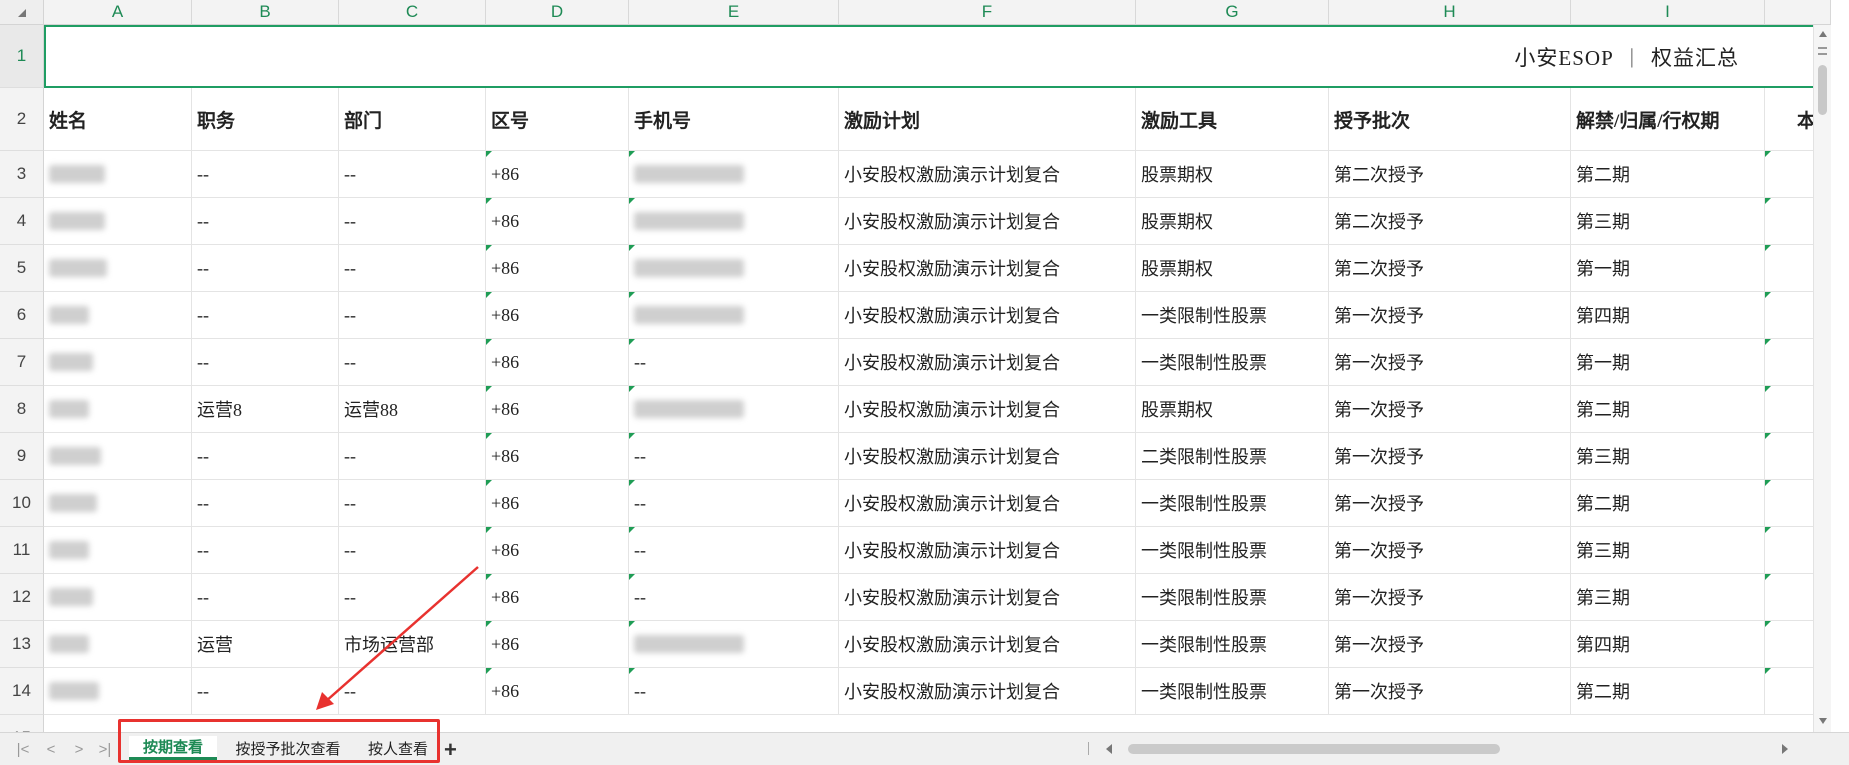 The height and width of the screenshot is (765, 1849). Describe the element at coordinates (22, 723) in the screenshot. I see `row-header: 15` at that location.